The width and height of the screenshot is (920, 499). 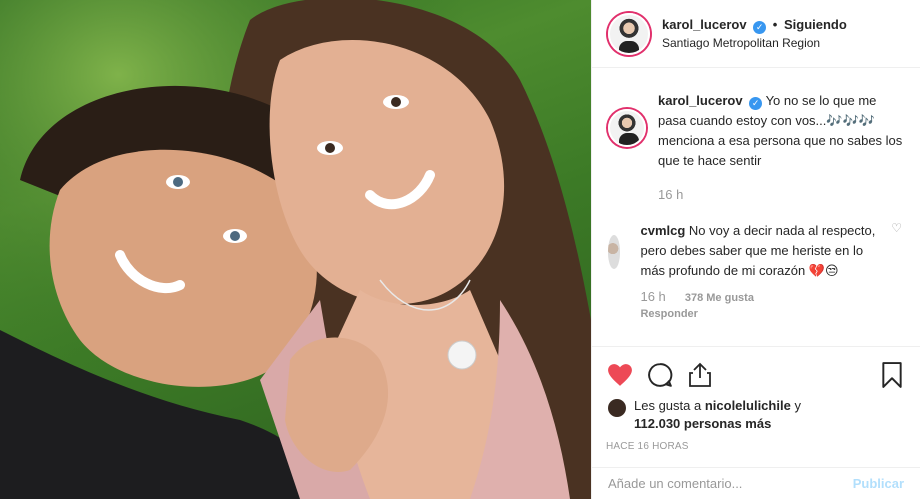 What do you see at coordinates (762, 305) in the screenshot?
I see `comment-meta: 16 h 378 Me gusta Responder` at bounding box center [762, 305].